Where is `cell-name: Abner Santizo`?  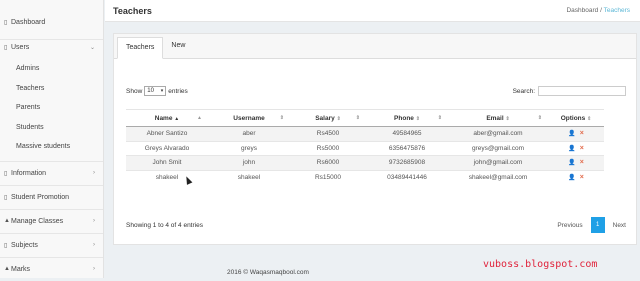
cell-name: Abner Santizo is located at coordinates (167, 133).